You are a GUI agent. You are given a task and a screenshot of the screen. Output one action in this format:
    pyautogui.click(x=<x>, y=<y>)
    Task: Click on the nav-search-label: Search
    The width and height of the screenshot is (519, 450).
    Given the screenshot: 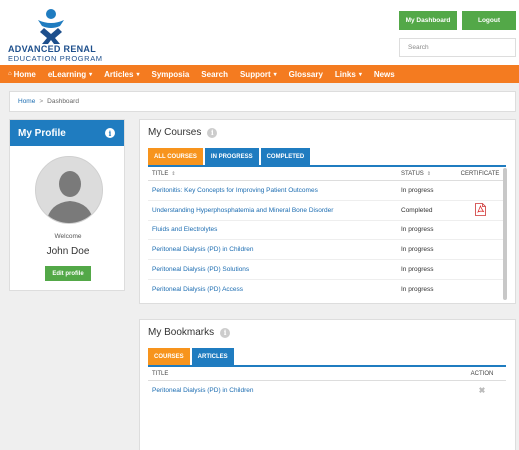 What is the action you would take?
    pyautogui.click(x=214, y=74)
    